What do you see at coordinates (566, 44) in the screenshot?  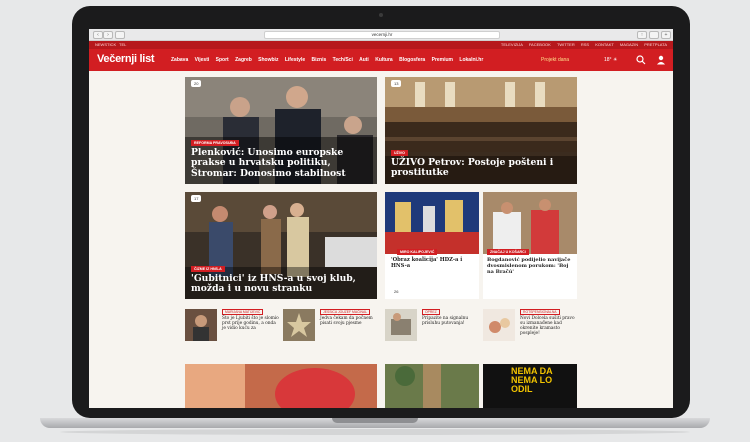 I see `top-link: TWITTER` at bounding box center [566, 44].